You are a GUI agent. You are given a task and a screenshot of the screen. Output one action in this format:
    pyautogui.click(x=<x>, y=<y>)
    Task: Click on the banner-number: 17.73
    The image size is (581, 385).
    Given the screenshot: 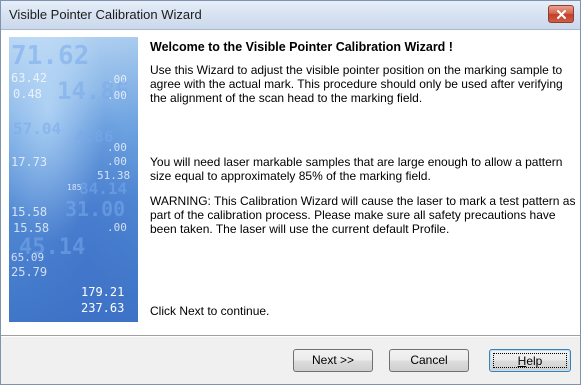 What is the action you would take?
    pyautogui.click(x=29, y=162)
    